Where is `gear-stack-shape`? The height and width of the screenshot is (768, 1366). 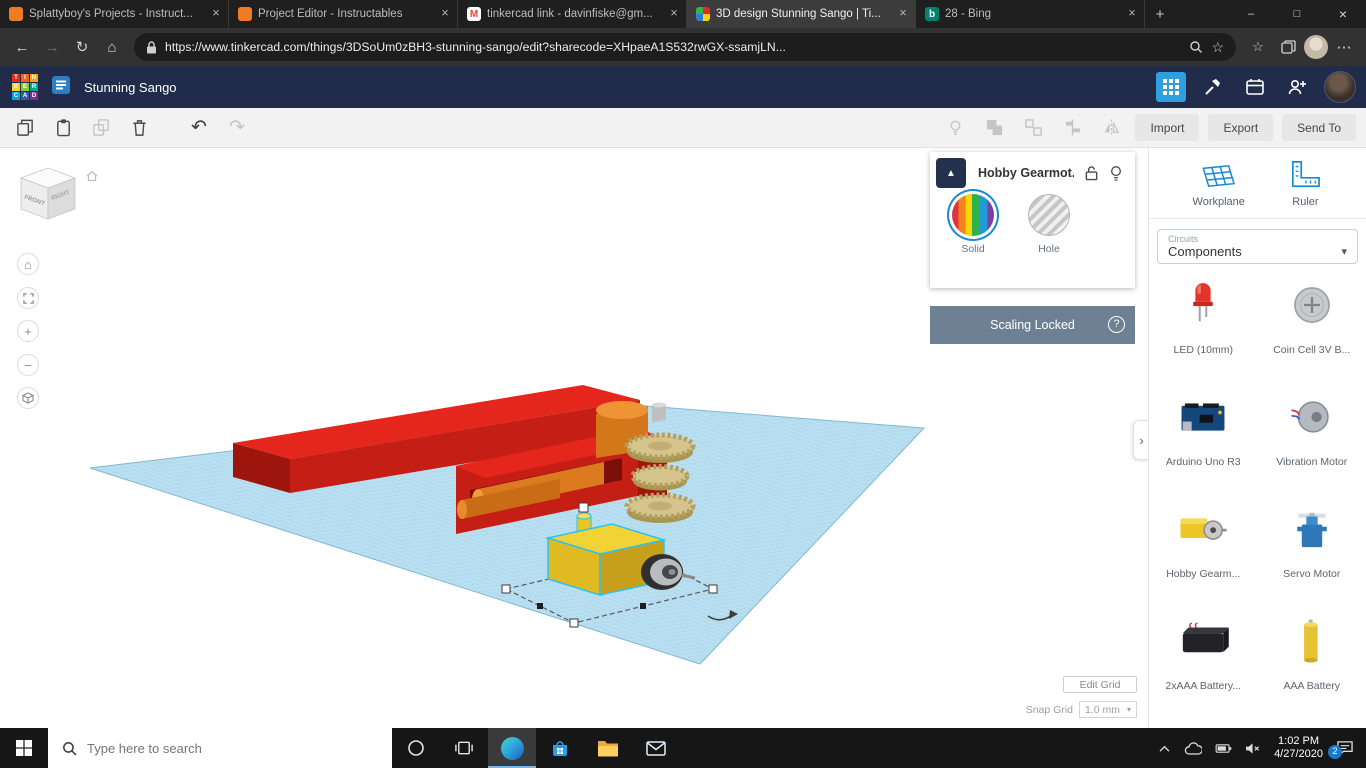
gear-stack-shape is located at coordinates (660, 477).